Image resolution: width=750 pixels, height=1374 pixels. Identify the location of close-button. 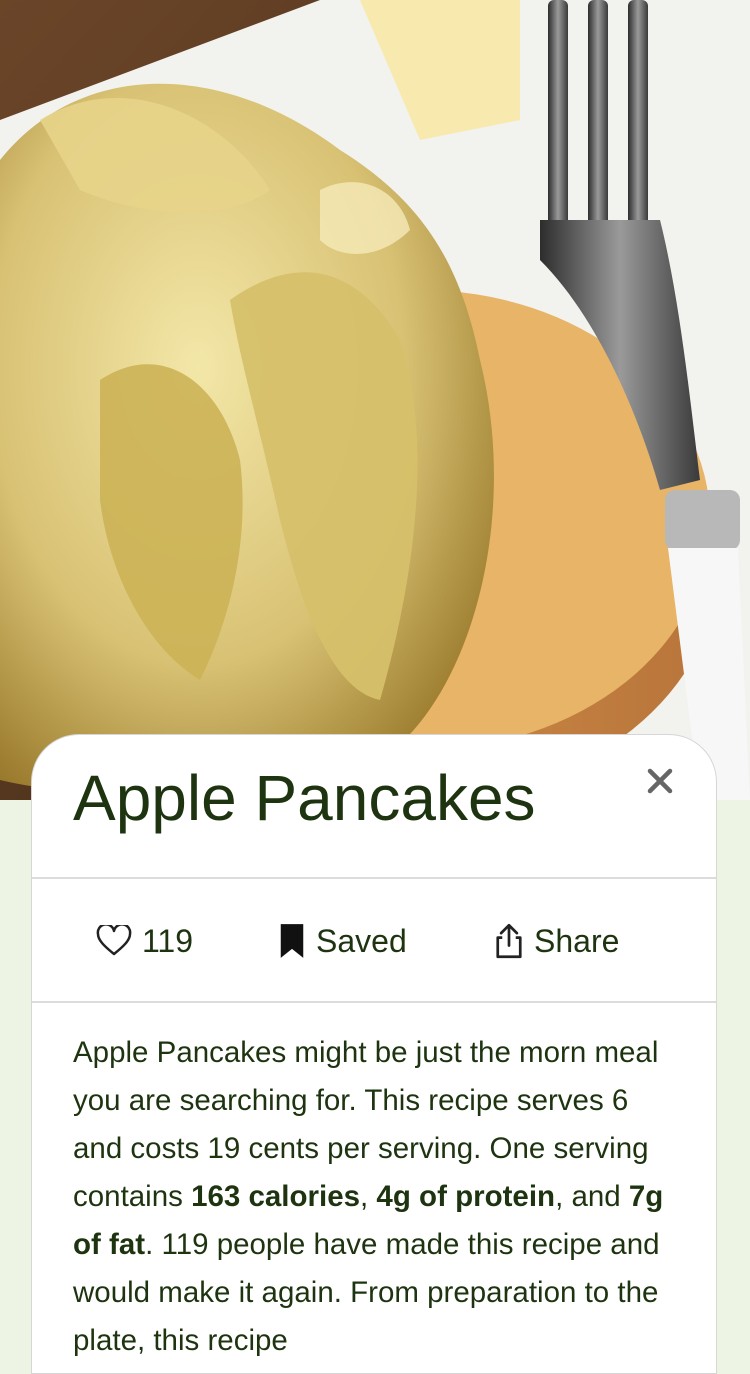
(660, 781).